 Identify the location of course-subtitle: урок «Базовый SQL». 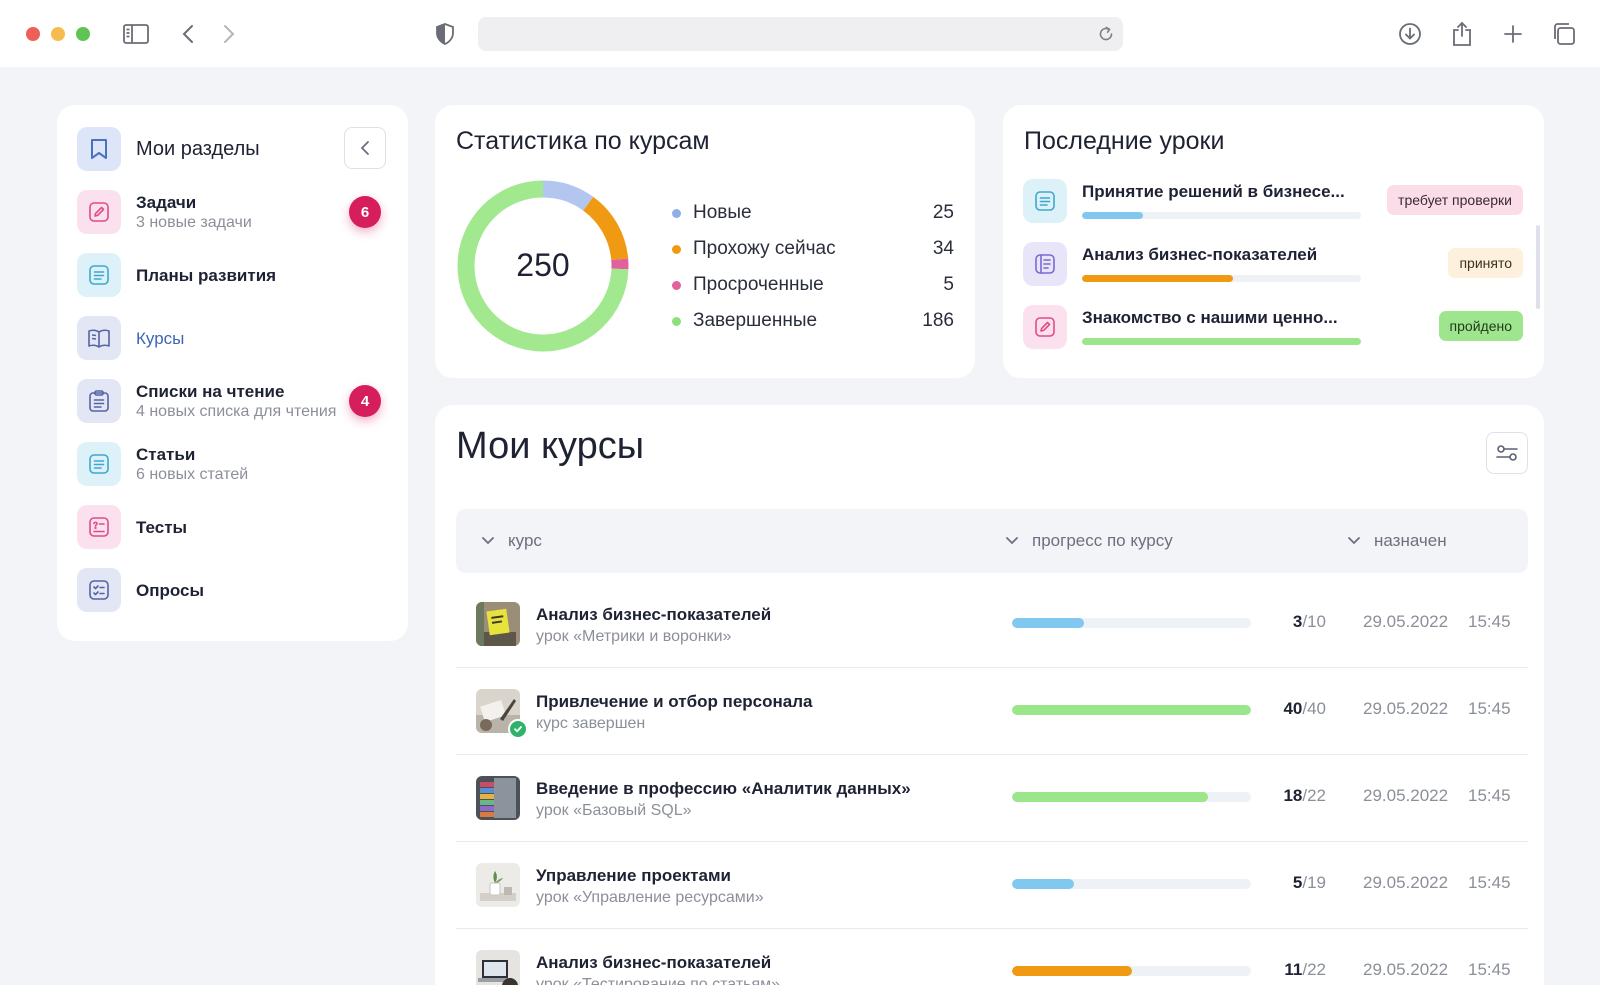
(614, 810).